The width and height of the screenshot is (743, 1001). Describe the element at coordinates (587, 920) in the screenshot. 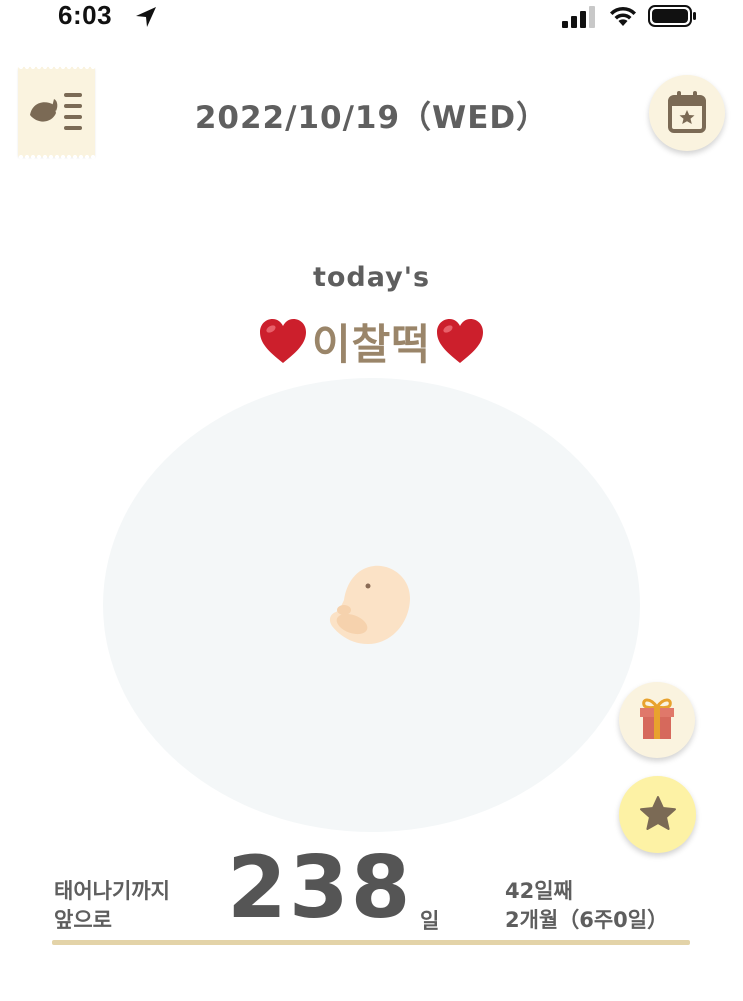

I see `pregnancy-age: 2개월（6주0일）` at that location.